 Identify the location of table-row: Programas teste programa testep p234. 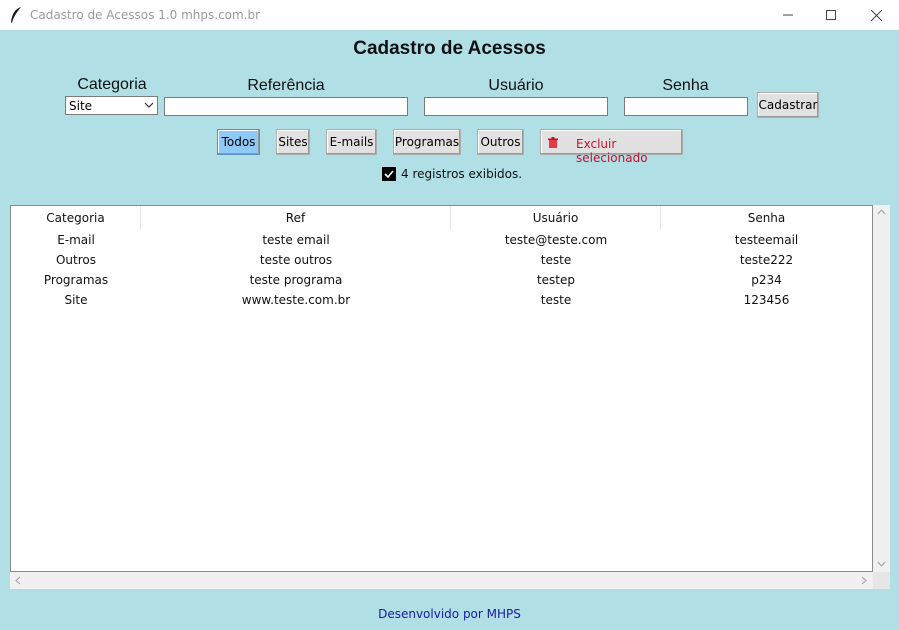
(441, 280).